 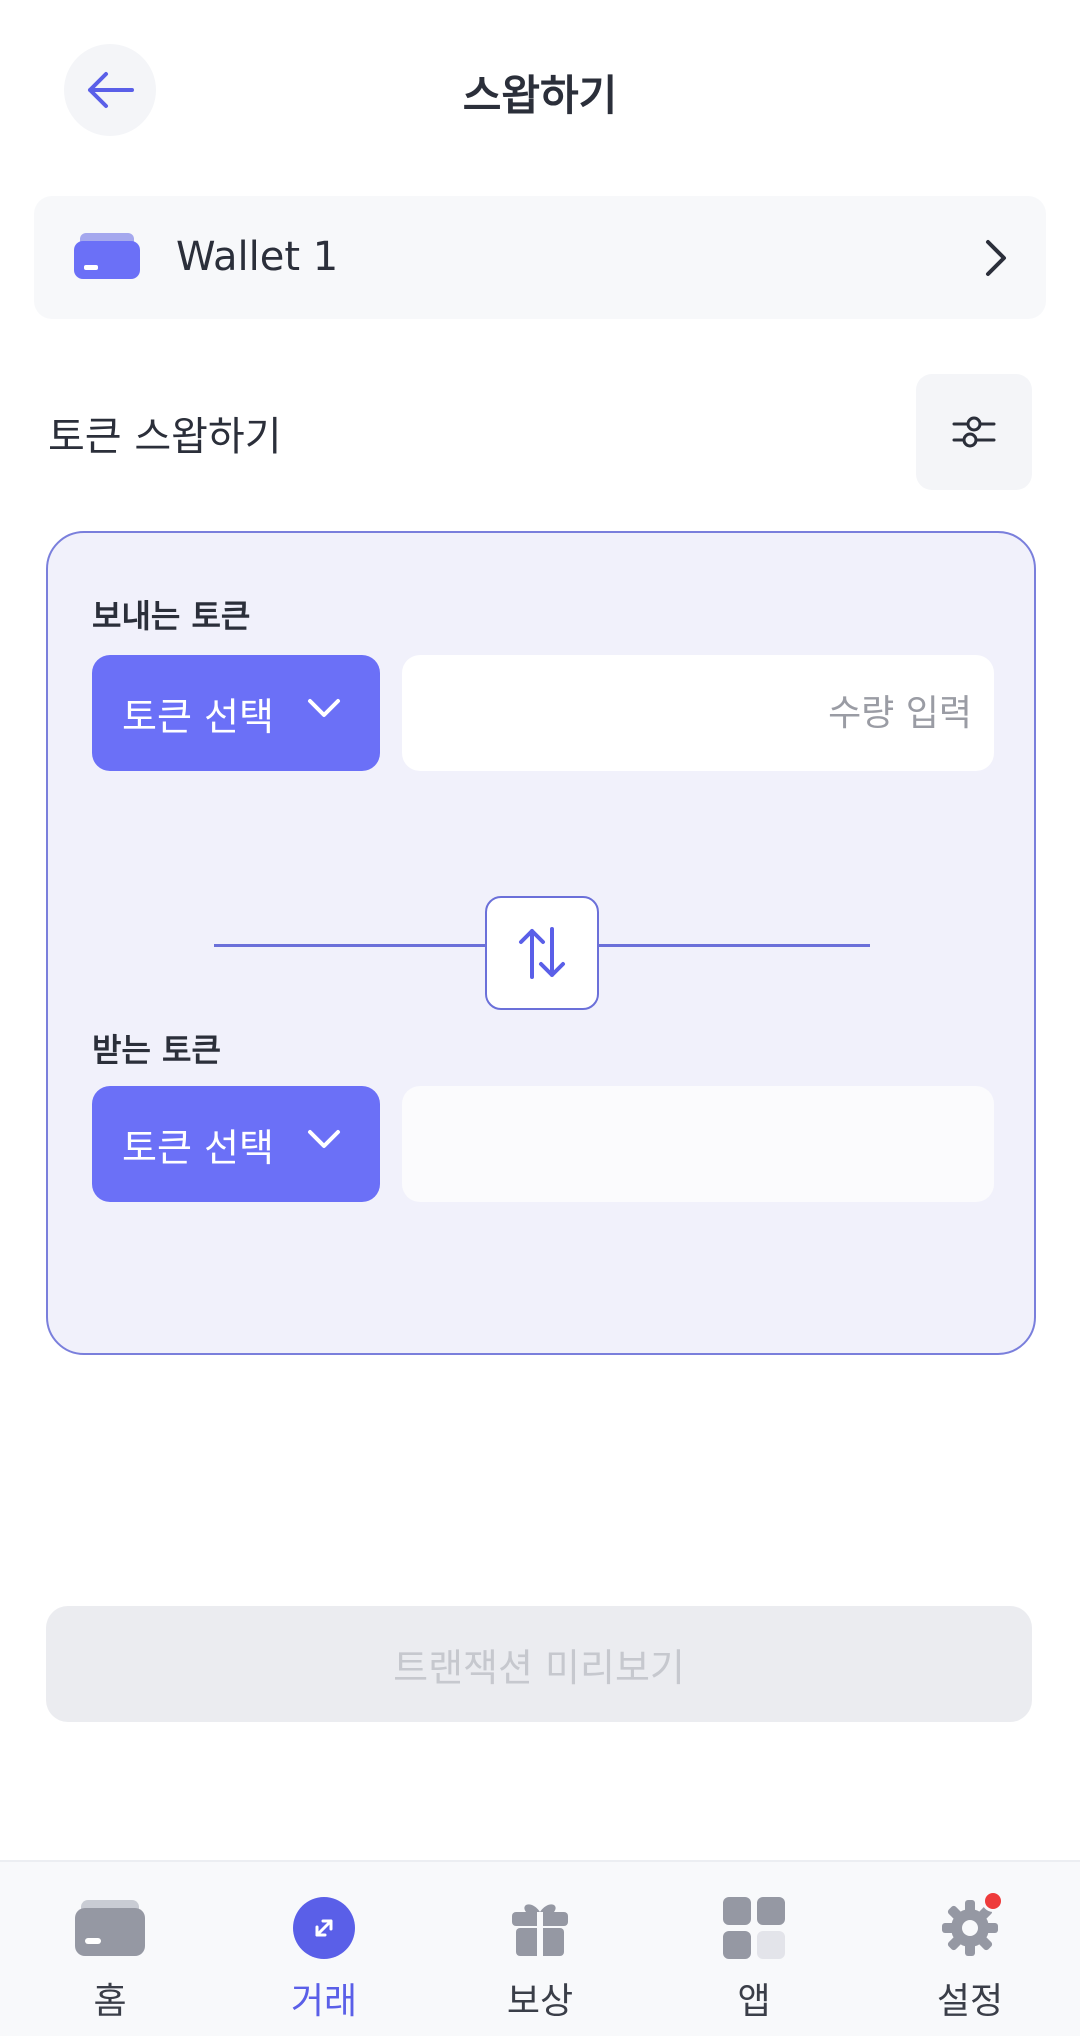 I want to click on chevron-right-icon, so click(x=996, y=258).